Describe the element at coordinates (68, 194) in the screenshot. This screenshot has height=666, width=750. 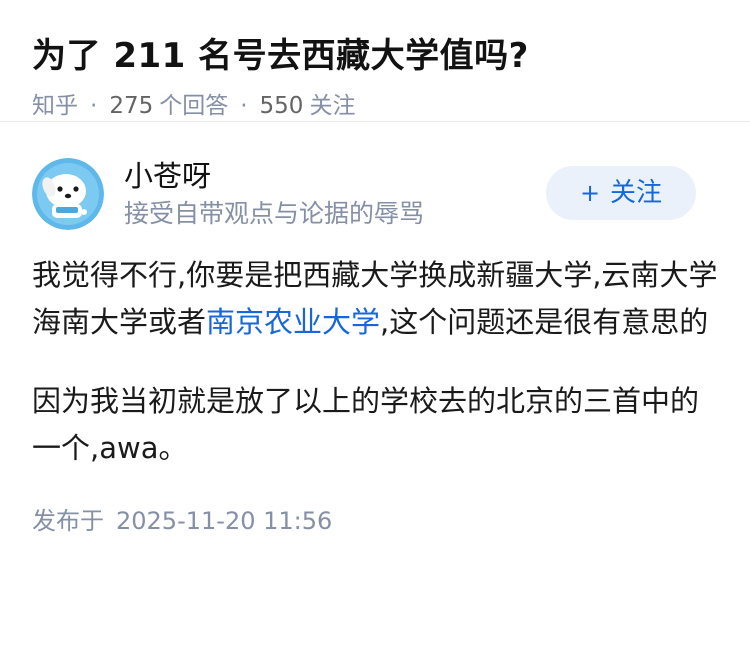
I see `dog-avatar-icon` at that location.